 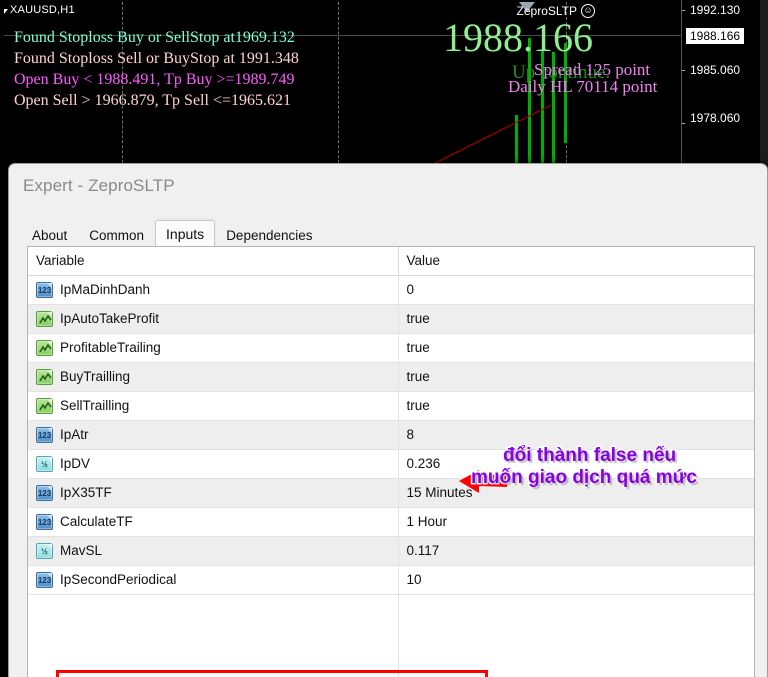 I want to click on annotation-line-2: muốn giao dịch quá mức, so click(x=584, y=478).